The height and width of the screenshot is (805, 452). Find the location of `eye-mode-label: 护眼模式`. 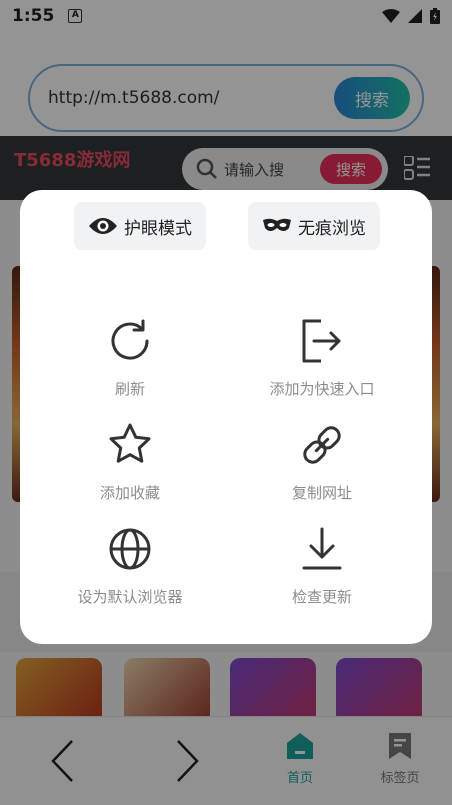

eye-mode-label: 护眼模式 is located at coordinates (158, 228).